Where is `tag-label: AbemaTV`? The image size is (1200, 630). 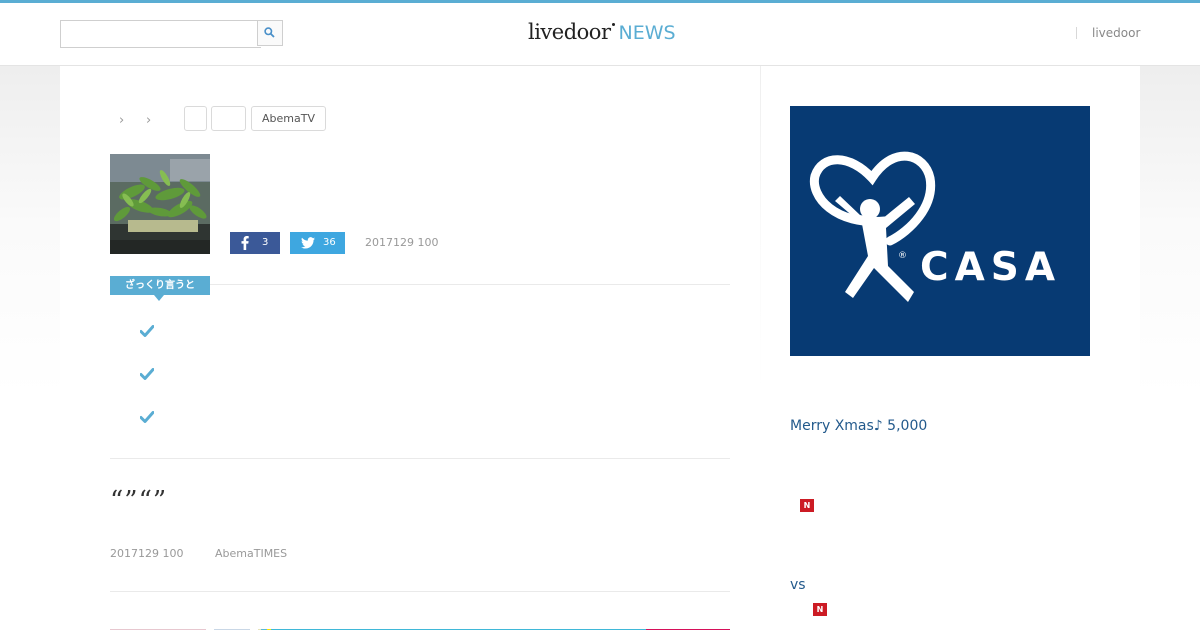 tag-label: AbemaTV is located at coordinates (288, 118).